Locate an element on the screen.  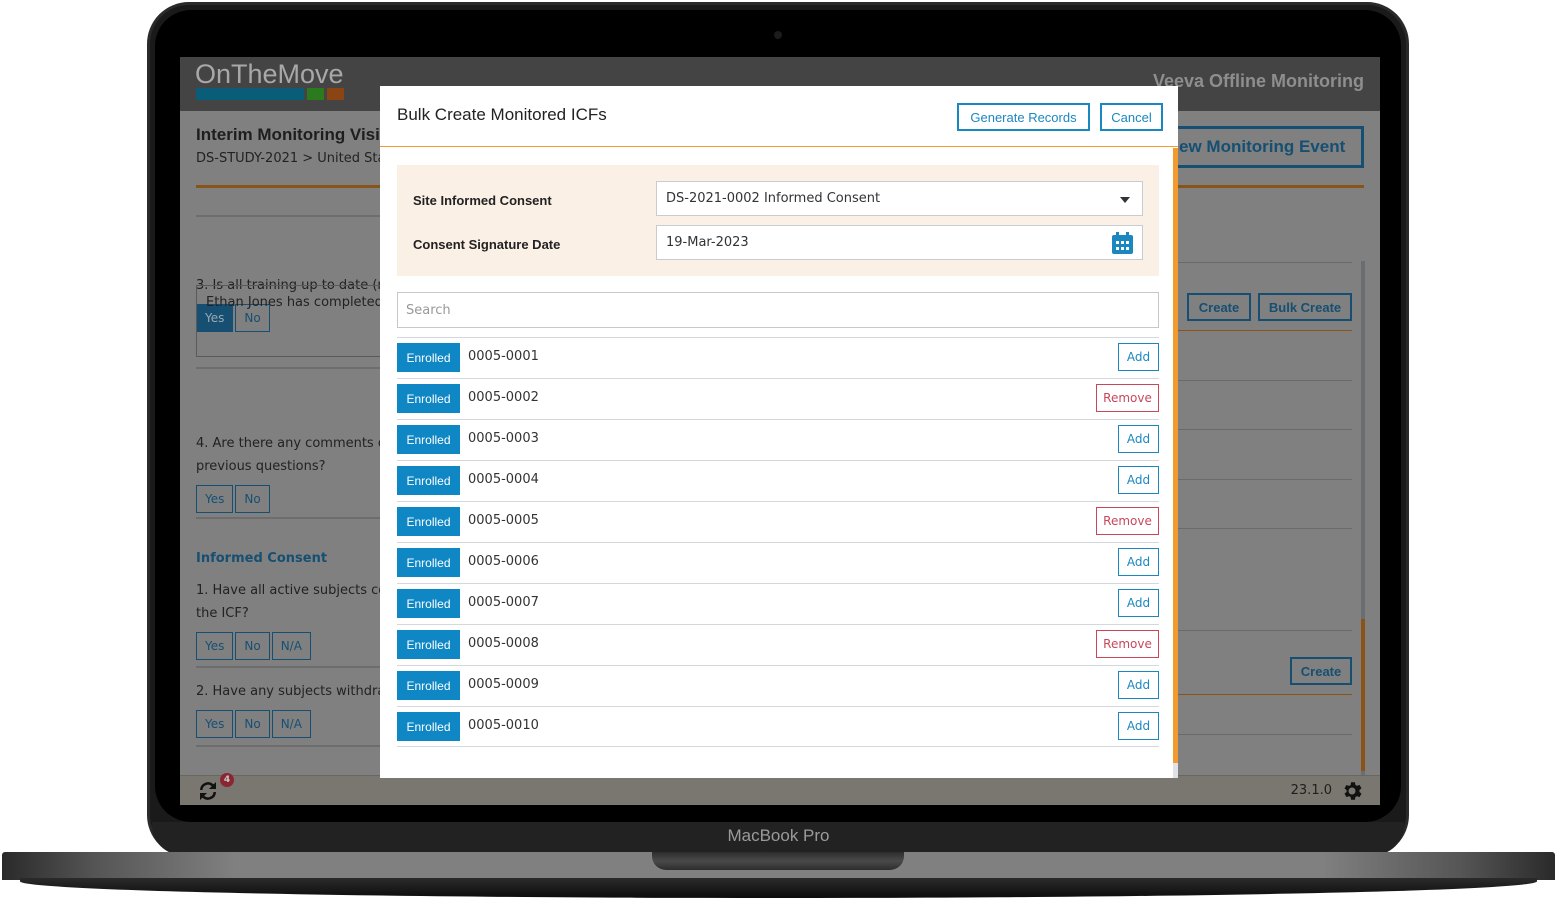
question-3-comment: Ethan Jones has completed is located at coordinates (296, 321).